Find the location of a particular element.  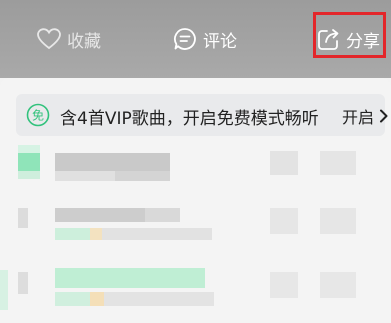

favorite-label: 收藏 is located at coordinates (84, 41).